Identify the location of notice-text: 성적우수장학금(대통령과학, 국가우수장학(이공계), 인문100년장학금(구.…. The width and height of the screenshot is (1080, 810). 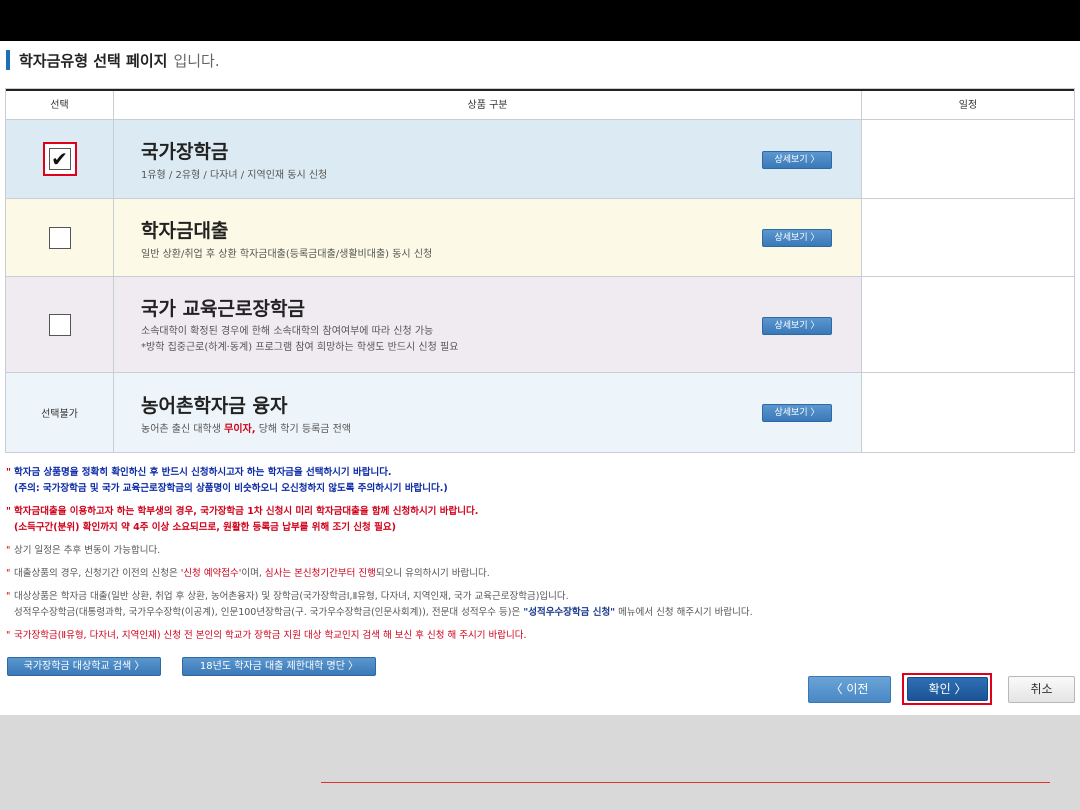
(269, 612).